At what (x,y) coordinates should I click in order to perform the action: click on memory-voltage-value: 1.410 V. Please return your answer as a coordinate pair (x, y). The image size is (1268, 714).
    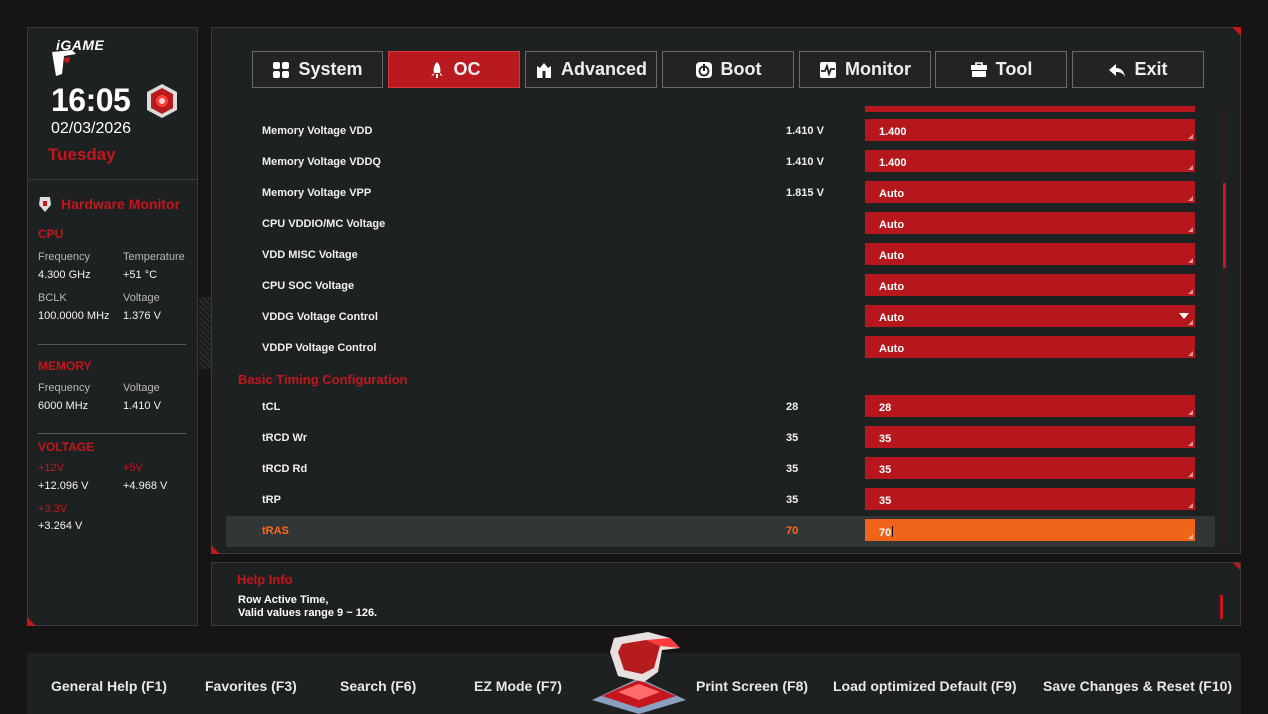
    Looking at the image, I should click on (142, 406).